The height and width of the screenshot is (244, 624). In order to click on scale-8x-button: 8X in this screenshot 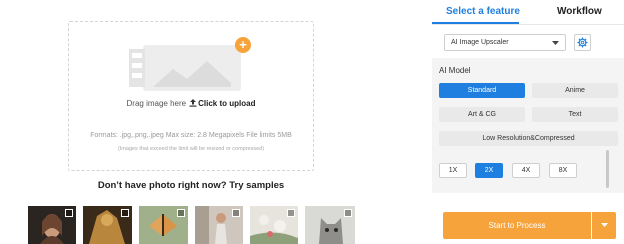, I will do `click(563, 170)`.